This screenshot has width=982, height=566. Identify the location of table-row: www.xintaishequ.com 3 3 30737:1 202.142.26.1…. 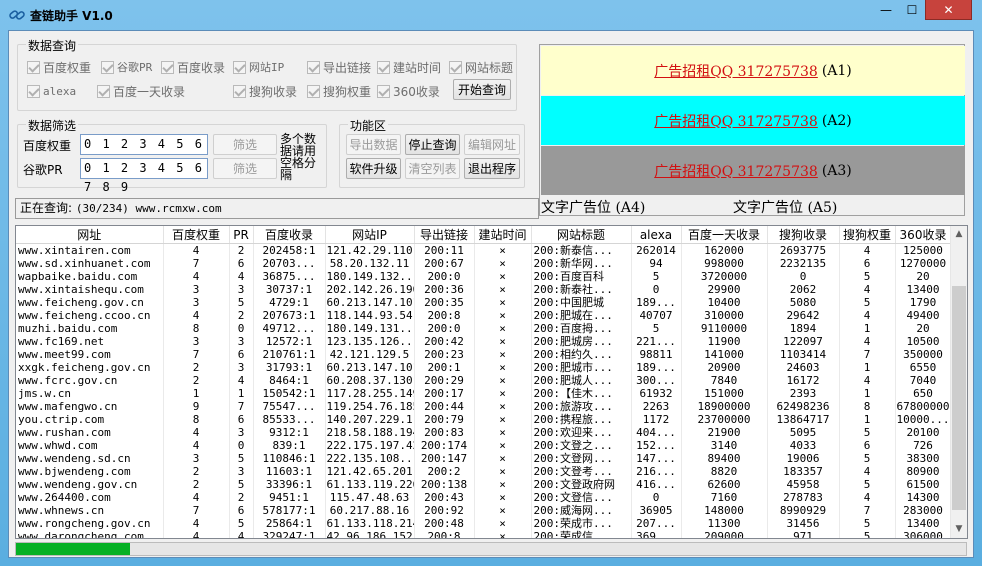
(484, 289).